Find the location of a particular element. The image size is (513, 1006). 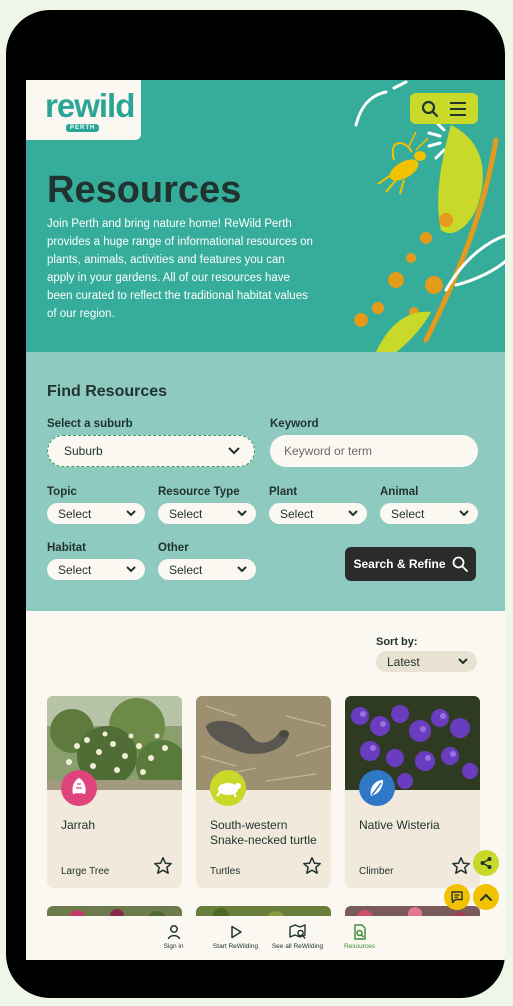

page-title: Resources is located at coordinates (144, 190).